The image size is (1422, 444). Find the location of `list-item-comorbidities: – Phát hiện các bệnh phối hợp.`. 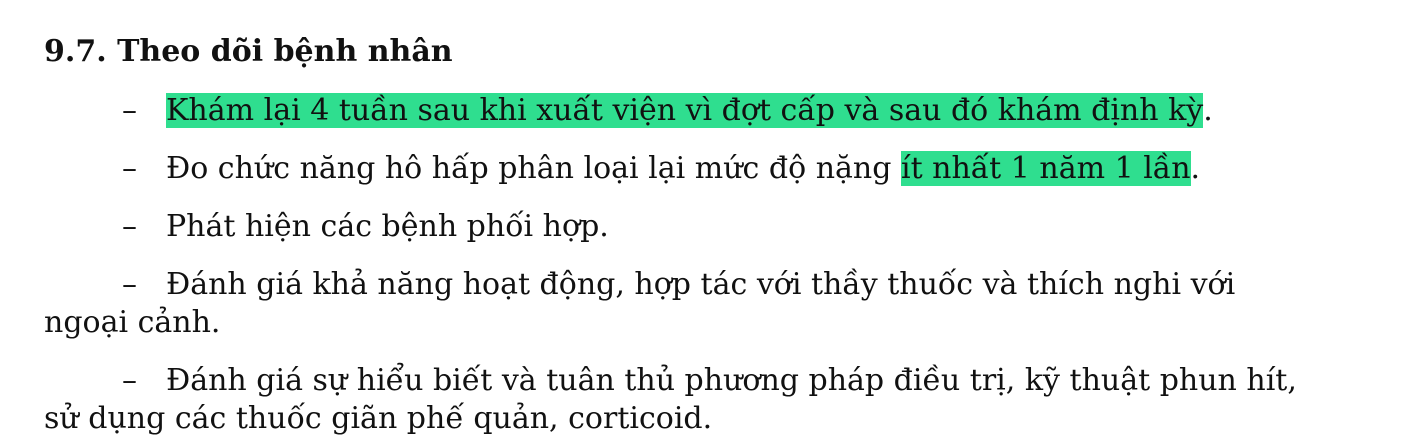

list-item-comorbidities: – Phát hiện các bệnh phối hợp. is located at coordinates (674, 227).